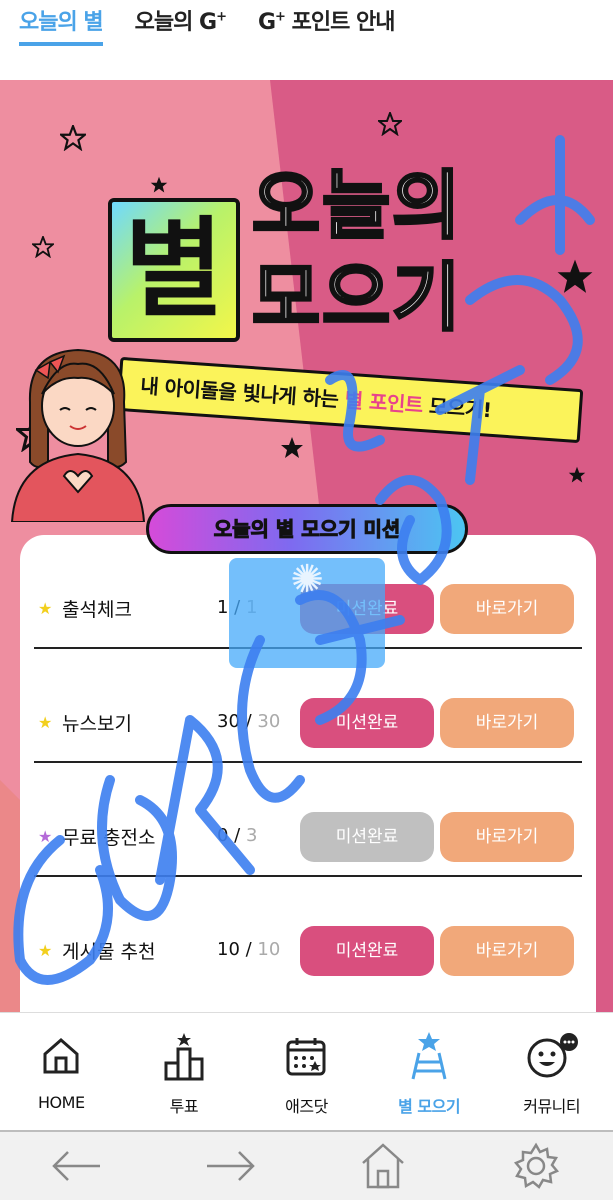 The height and width of the screenshot is (1200, 613). I want to click on title-big-star-word: 별, so click(174, 270).